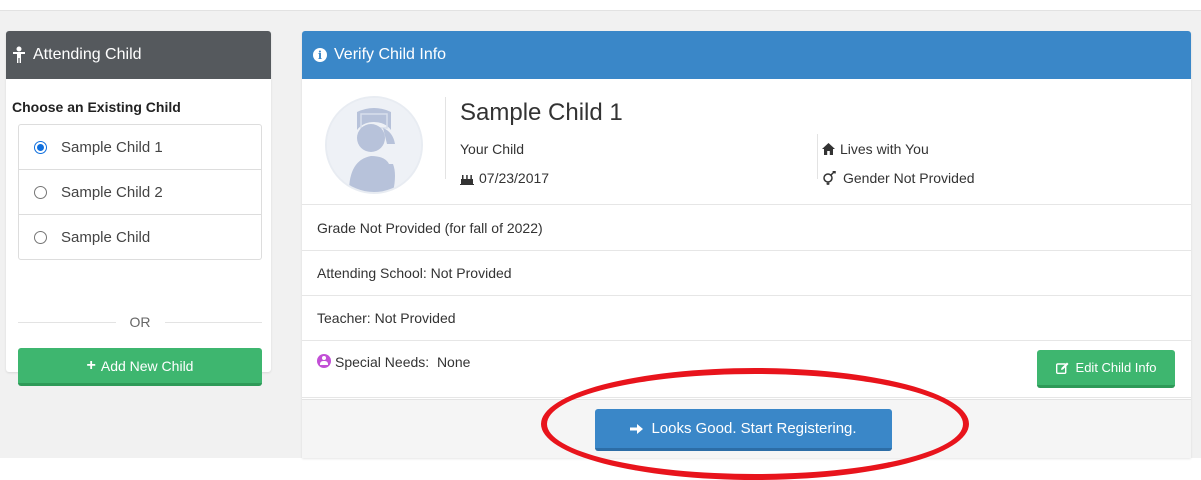  What do you see at coordinates (213, 322) in the screenshot?
I see `or-divider-line-right` at bounding box center [213, 322].